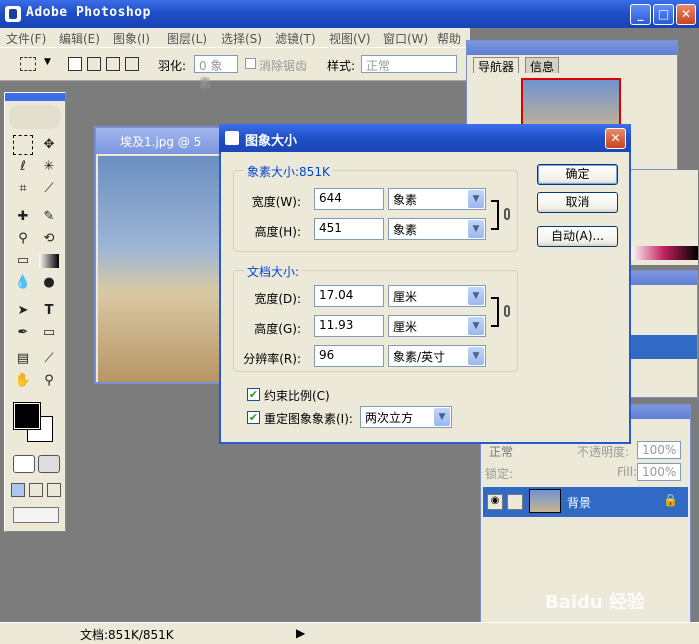 This screenshot has width=699, height=644. I want to click on chain-link-icon, so click(507, 311).